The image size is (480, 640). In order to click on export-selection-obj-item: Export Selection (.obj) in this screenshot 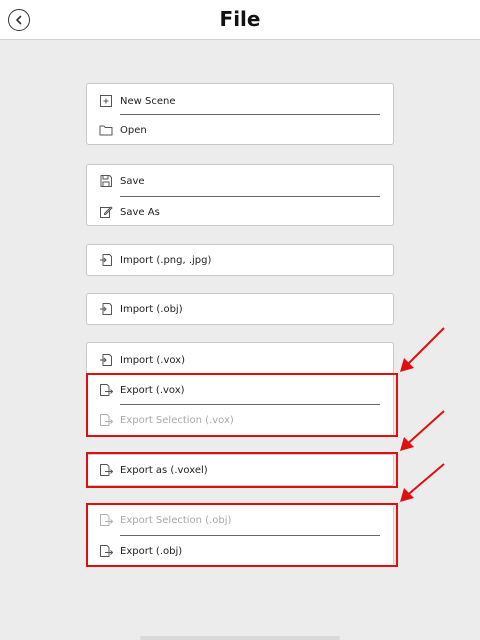, I will do `click(240, 520)`.